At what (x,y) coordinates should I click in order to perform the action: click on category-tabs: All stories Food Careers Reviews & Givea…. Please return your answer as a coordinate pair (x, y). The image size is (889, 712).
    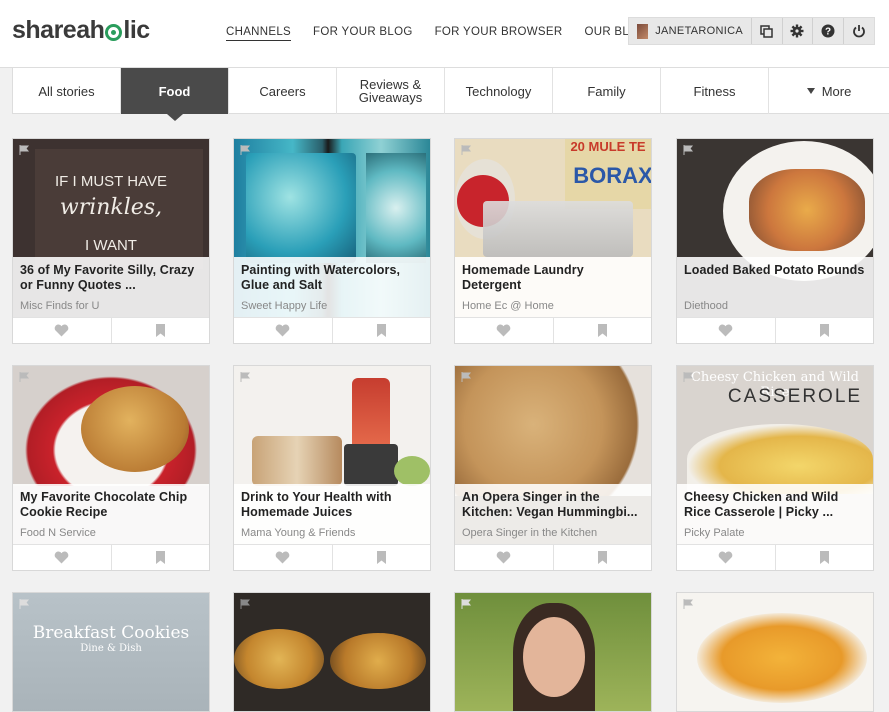
    Looking at the image, I should click on (450, 94).